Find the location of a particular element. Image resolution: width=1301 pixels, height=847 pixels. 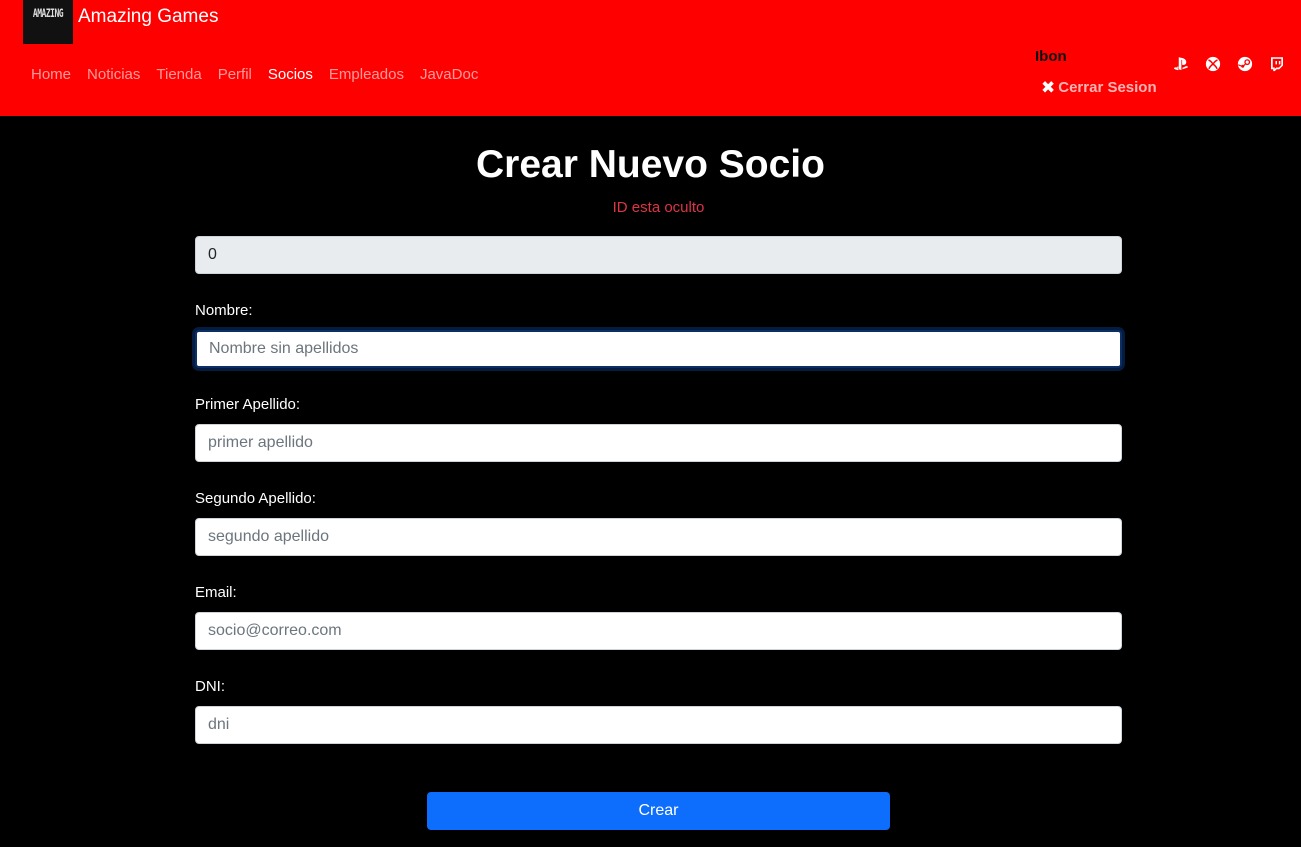

id-group is located at coordinates (658, 255).